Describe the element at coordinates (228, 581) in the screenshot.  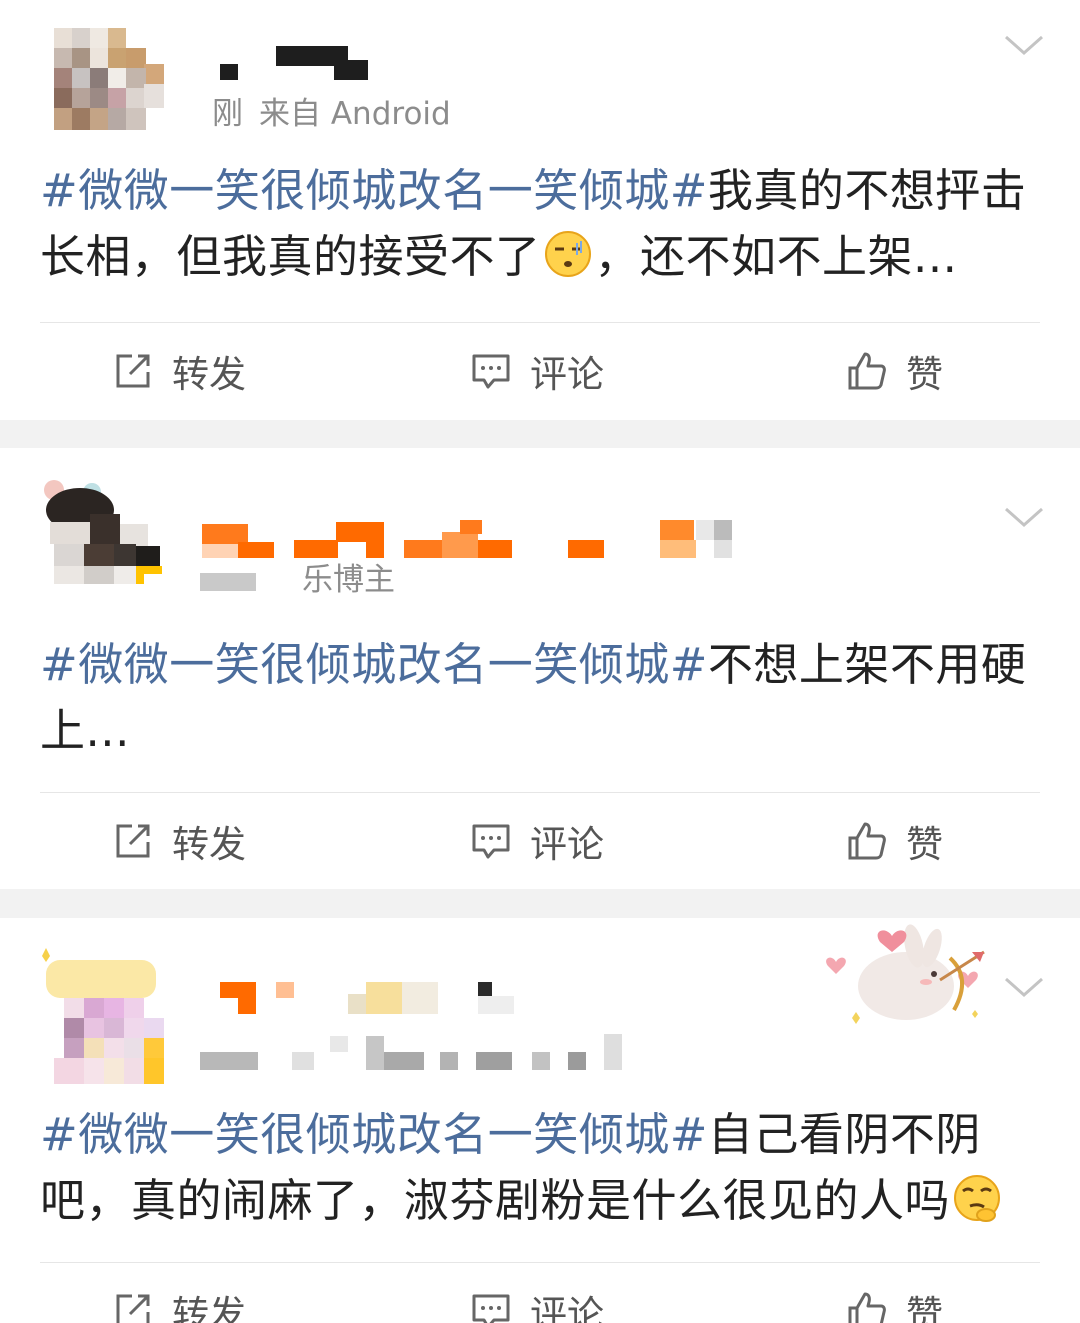
I see `meta-redacted` at that location.